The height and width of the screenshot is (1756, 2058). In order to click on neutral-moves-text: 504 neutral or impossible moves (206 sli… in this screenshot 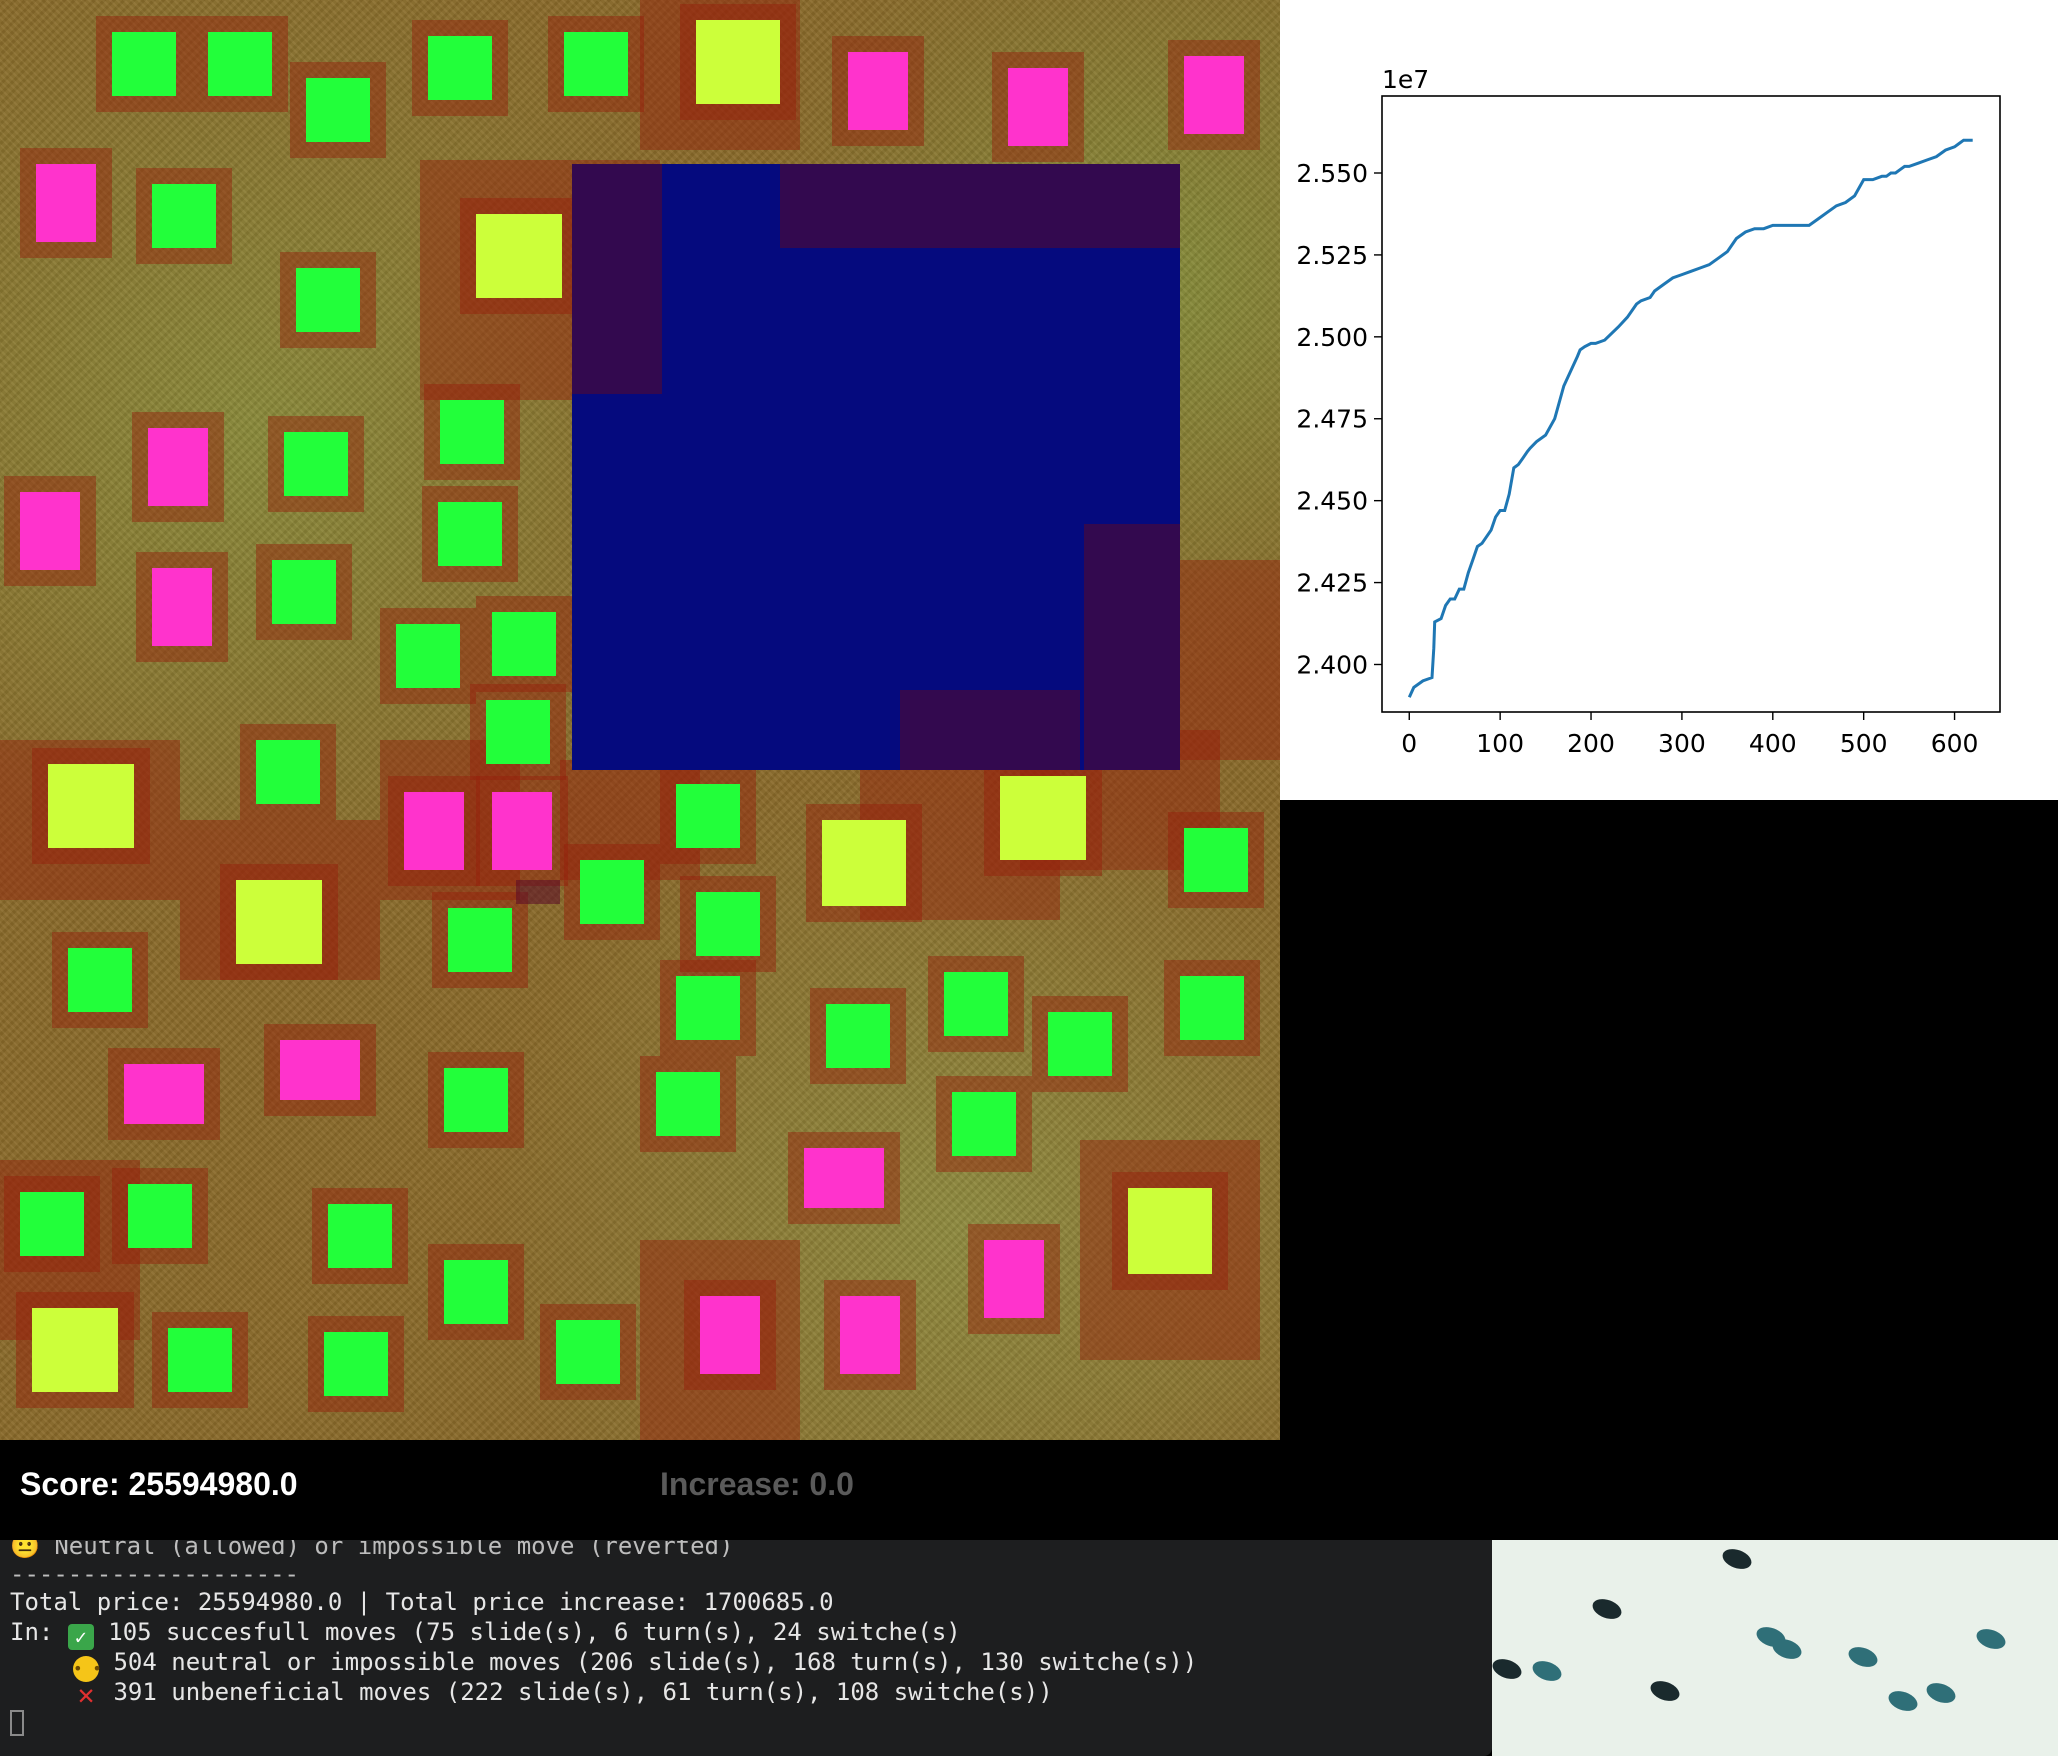, I will do `click(648, 1662)`.